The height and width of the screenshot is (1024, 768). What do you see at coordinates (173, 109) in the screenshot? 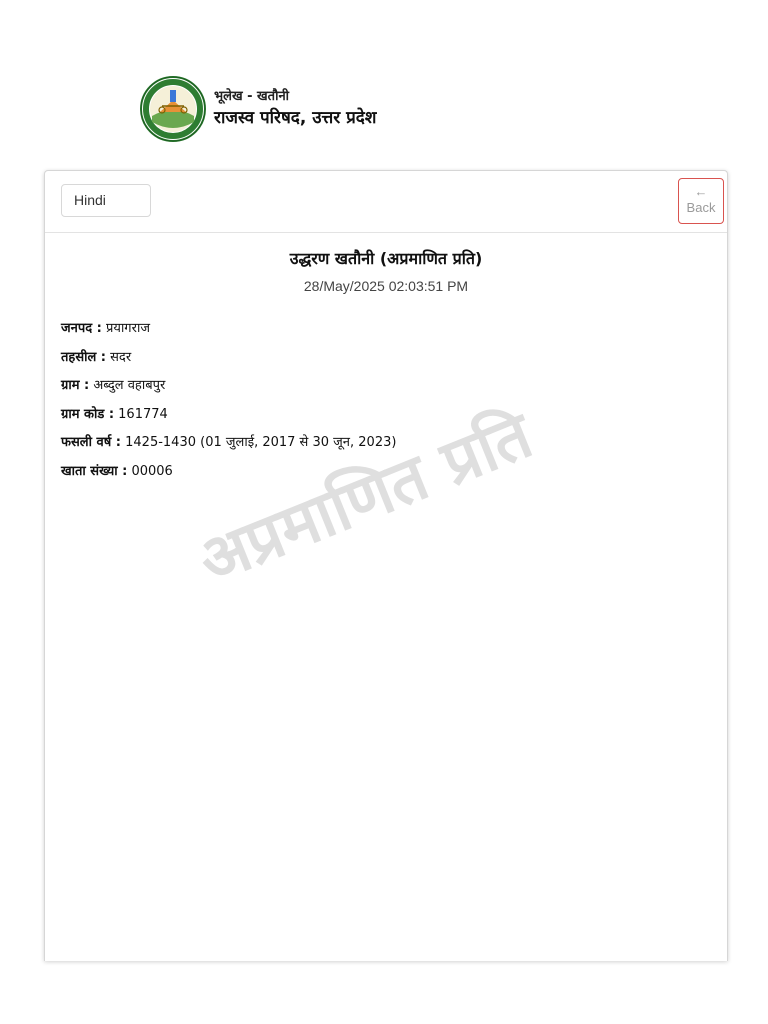
I see `up-revenue-board-seal-icon` at bounding box center [173, 109].